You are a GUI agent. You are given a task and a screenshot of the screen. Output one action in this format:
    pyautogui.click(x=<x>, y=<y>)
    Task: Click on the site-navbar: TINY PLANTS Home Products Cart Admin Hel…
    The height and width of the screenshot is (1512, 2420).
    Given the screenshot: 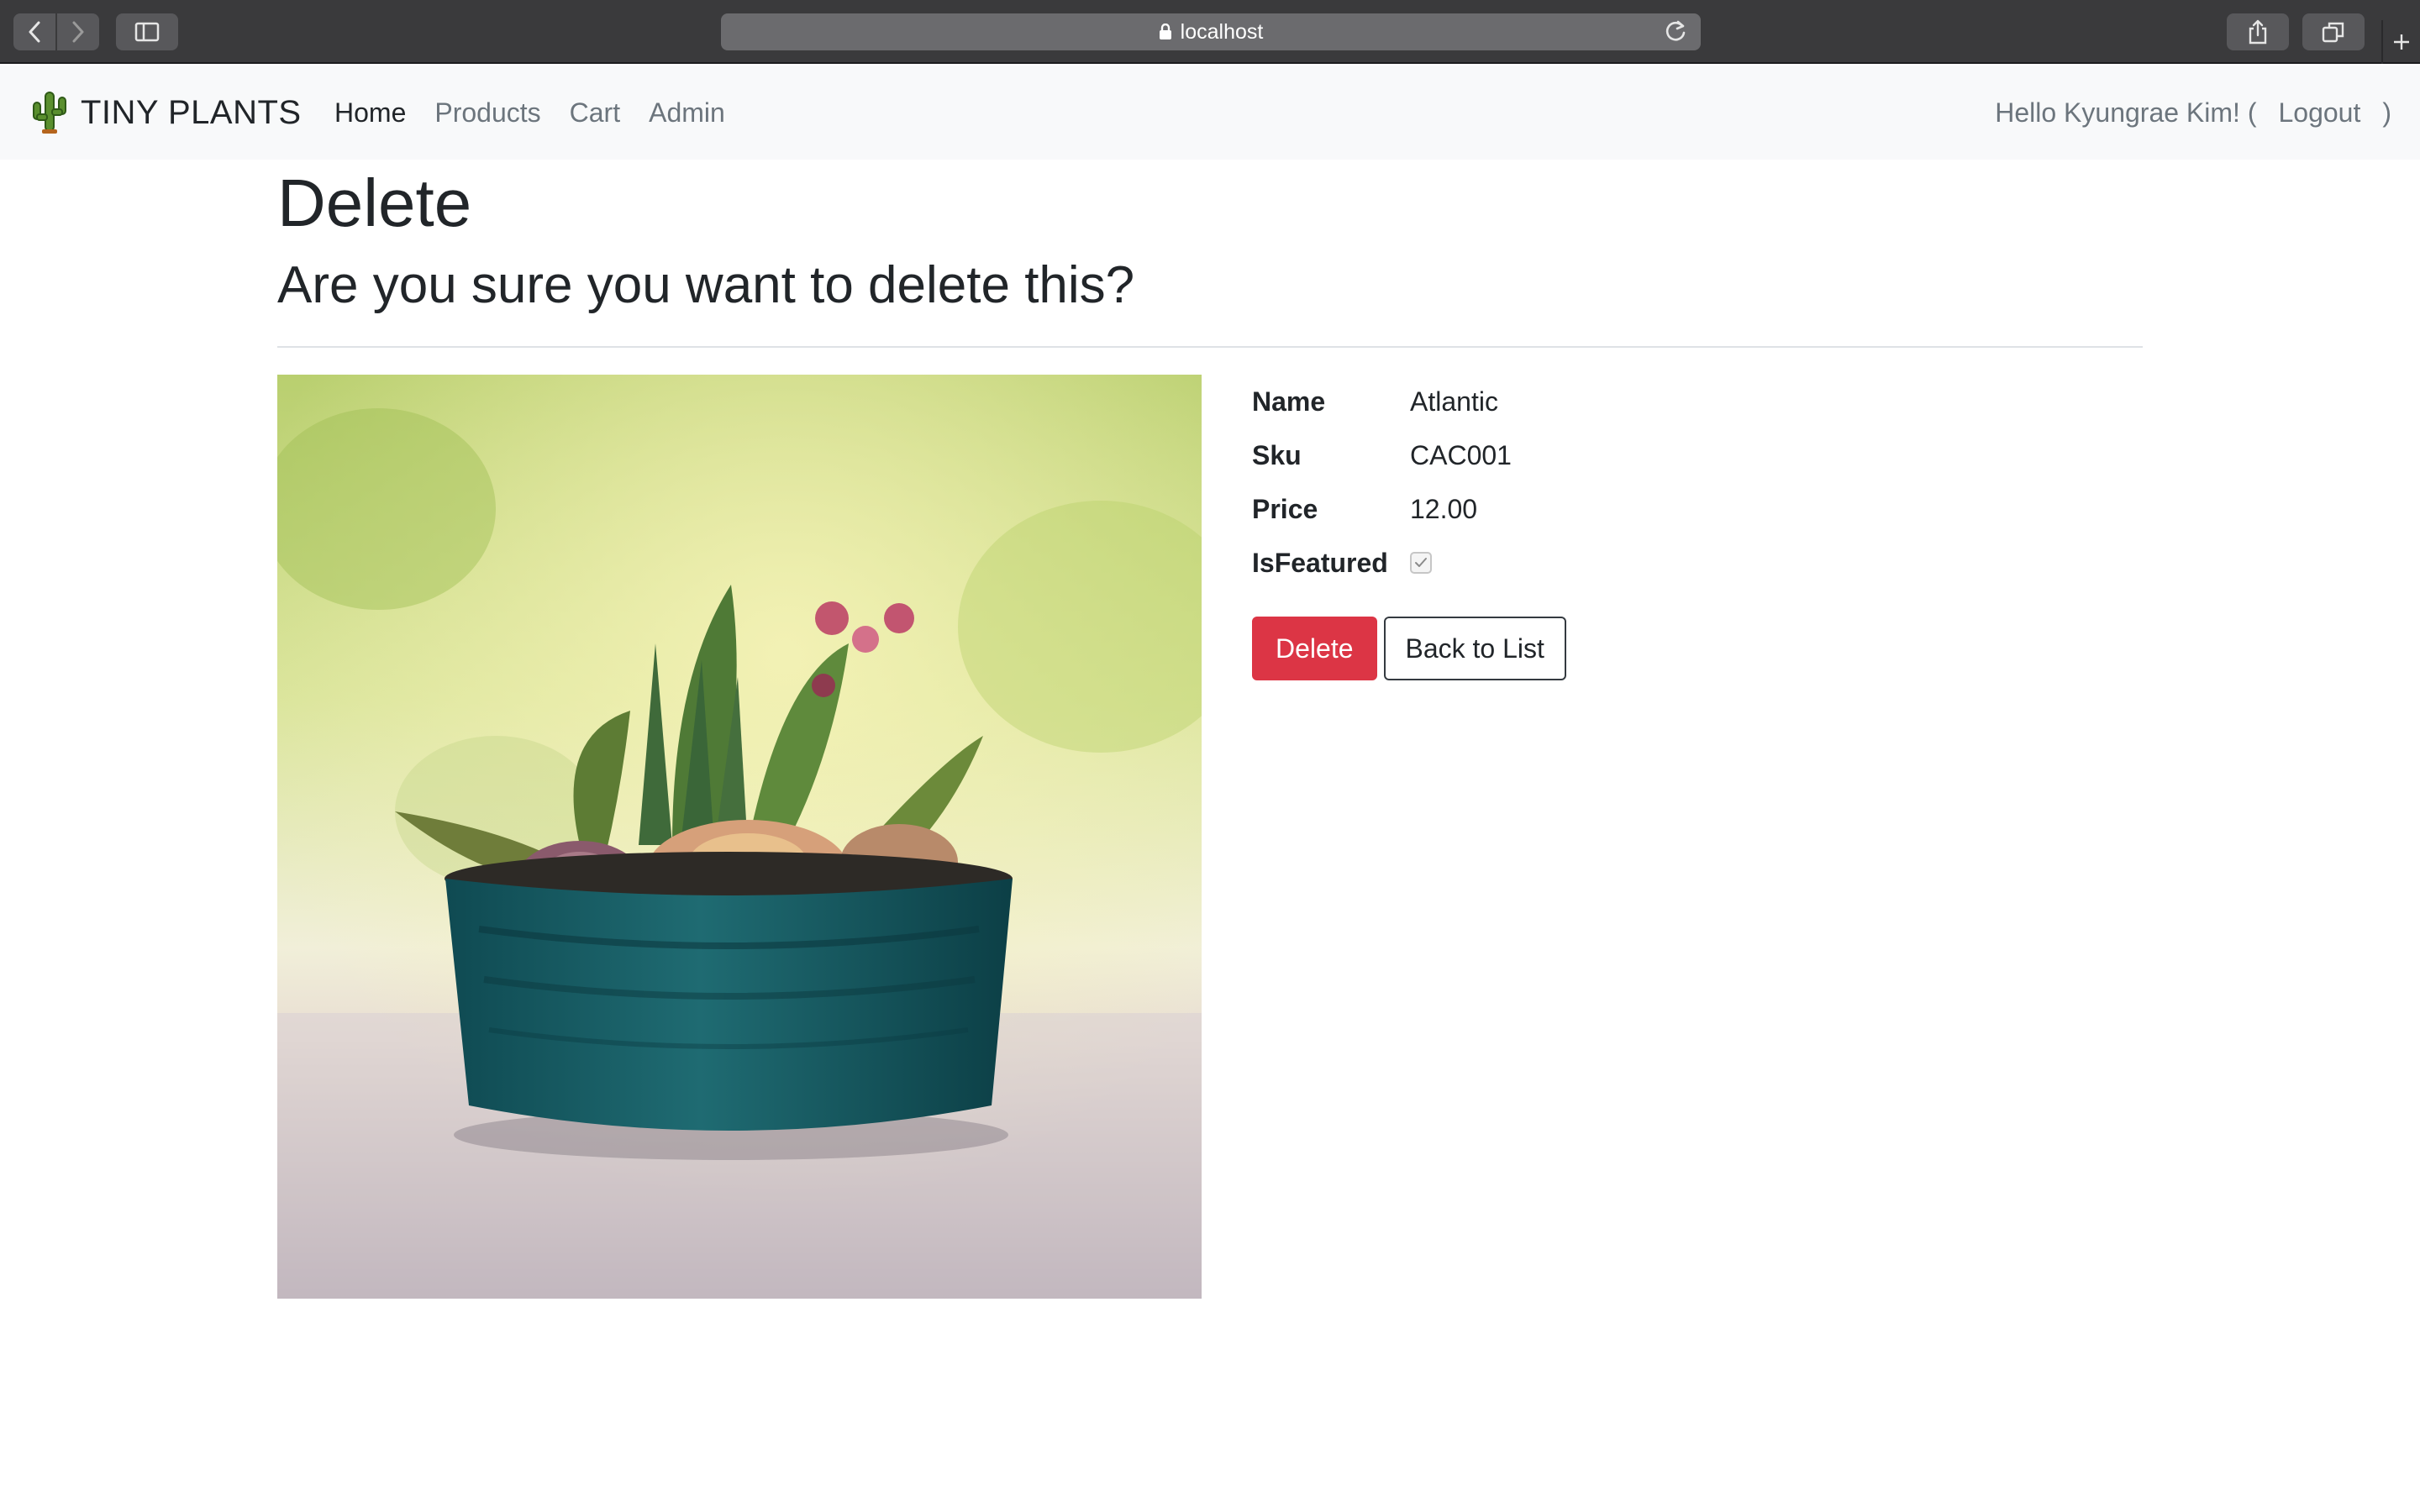 What is the action you would take?
    pyautogui.click(x=1210, y=113)
    